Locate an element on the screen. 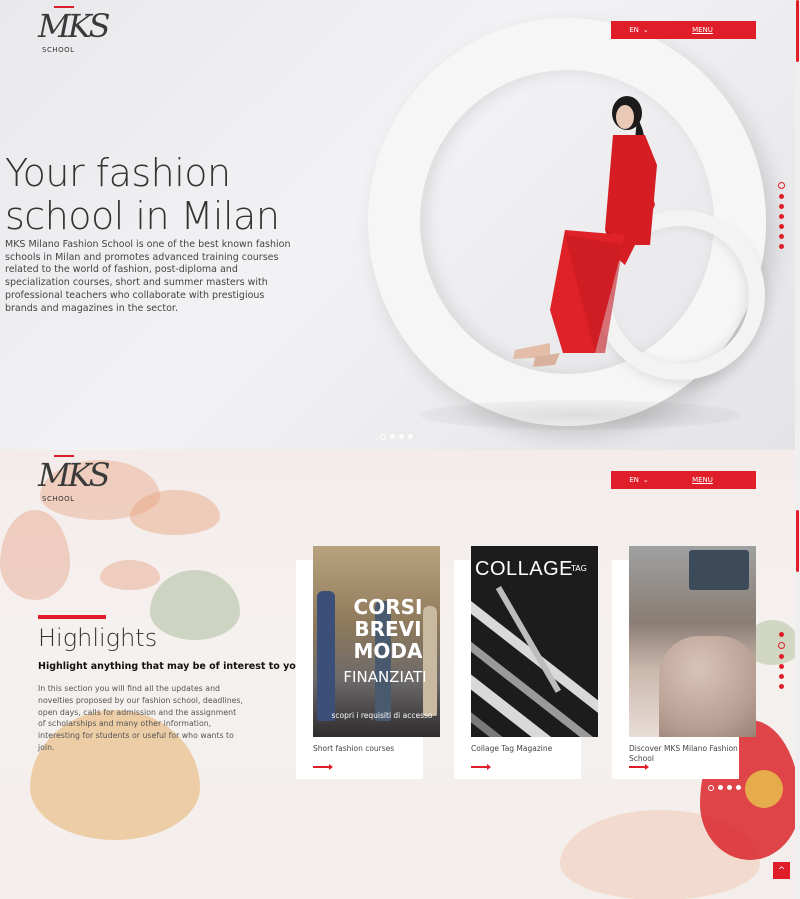 Image resolution: width=800 pixels, height=899 pixels. card-caption: Discover MKS Milano Fashion School is located at coordinates (683, 753).